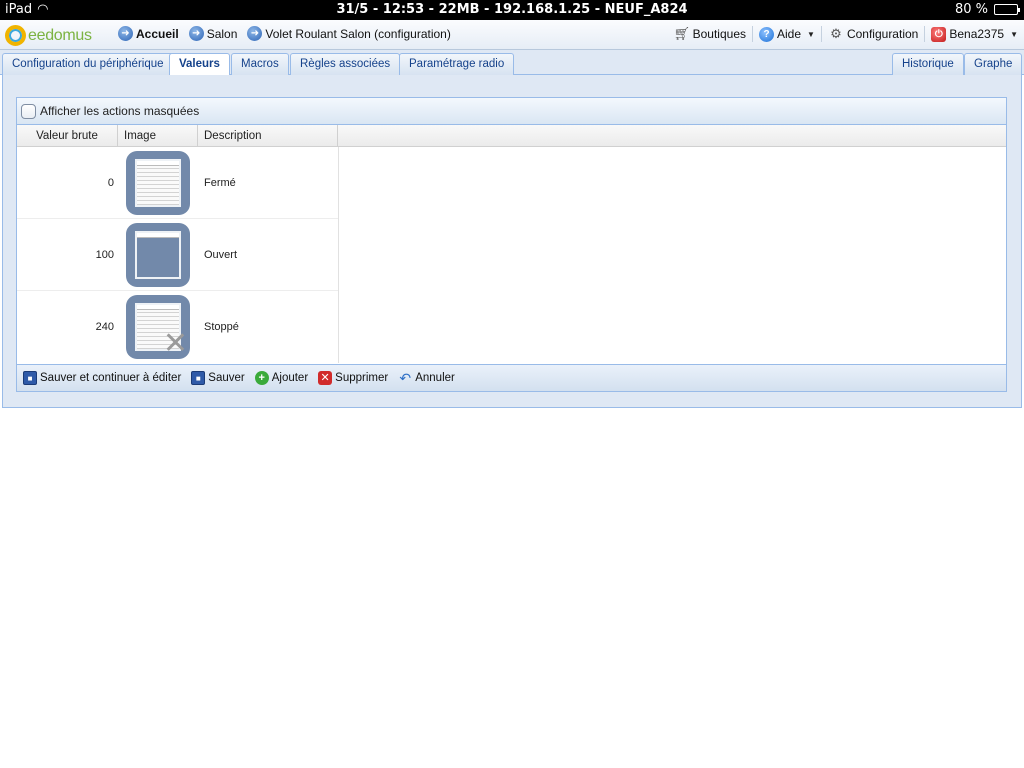 This screenshot has width=1024, height=768. Describe the element at coordinates (873, 34) in the screenshot. I see `configuration-menu: ⚙ Configuration` at that location.